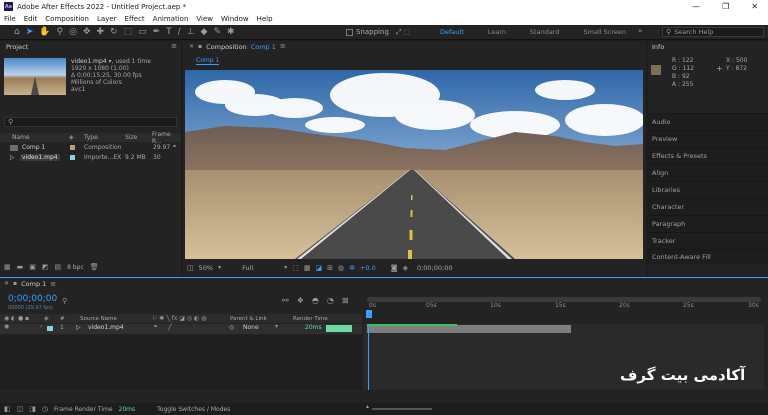  What do you see at coordinates (217, 32) in the screenshot?
I see `roto-brush-tool-icon: ✎` at bounding box center [217, 32].